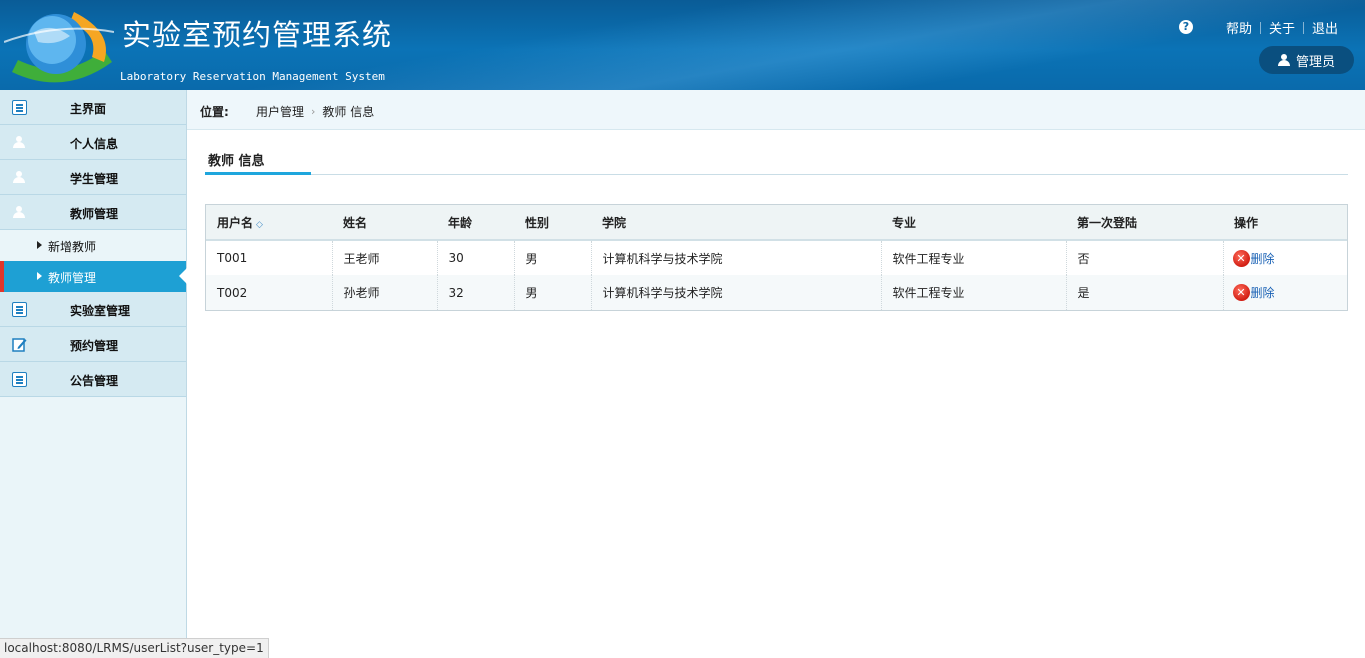 This screenshot has width=1365, height=658. Describe the element at coordinates (72, 247) in the screenshot. I see `sidebar-subitem-label: 新增教师` at that location.